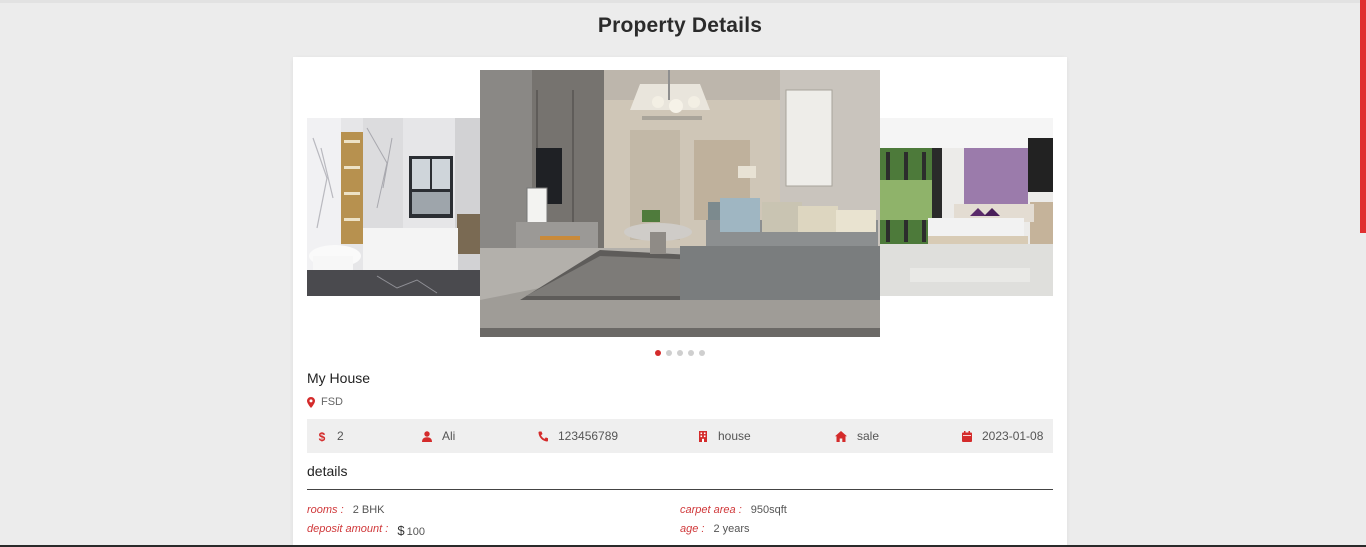 Image resolution: width=1366 pixels, height=547 pixels. What do you see at coordinates (1363, 116) in the screenshot?
I see `scrollbar-thumb` at bounding box center [1363, 116].